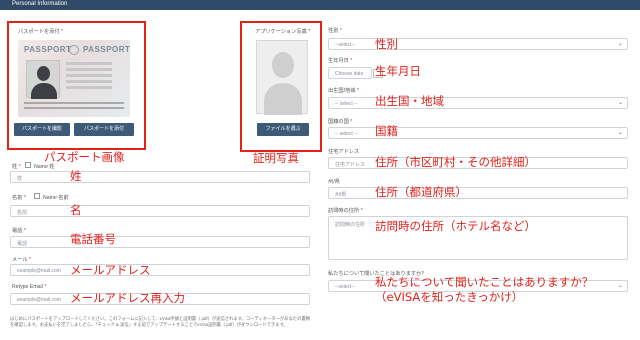 This screenshot has width=640, height=340. What do you see at coordinates (74, 107) in the screenshot?
I see `passport-mrz-lines` at bounding box center [74, 107].